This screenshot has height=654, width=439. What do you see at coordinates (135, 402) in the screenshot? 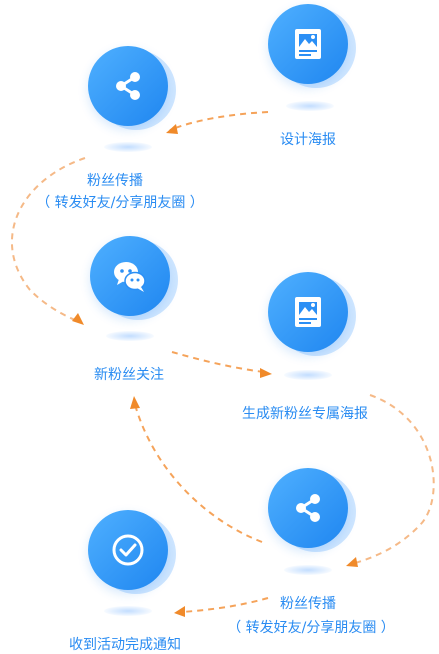
I see `arrowhead-spread-to-follow-back` at bounding box center [135, 402].